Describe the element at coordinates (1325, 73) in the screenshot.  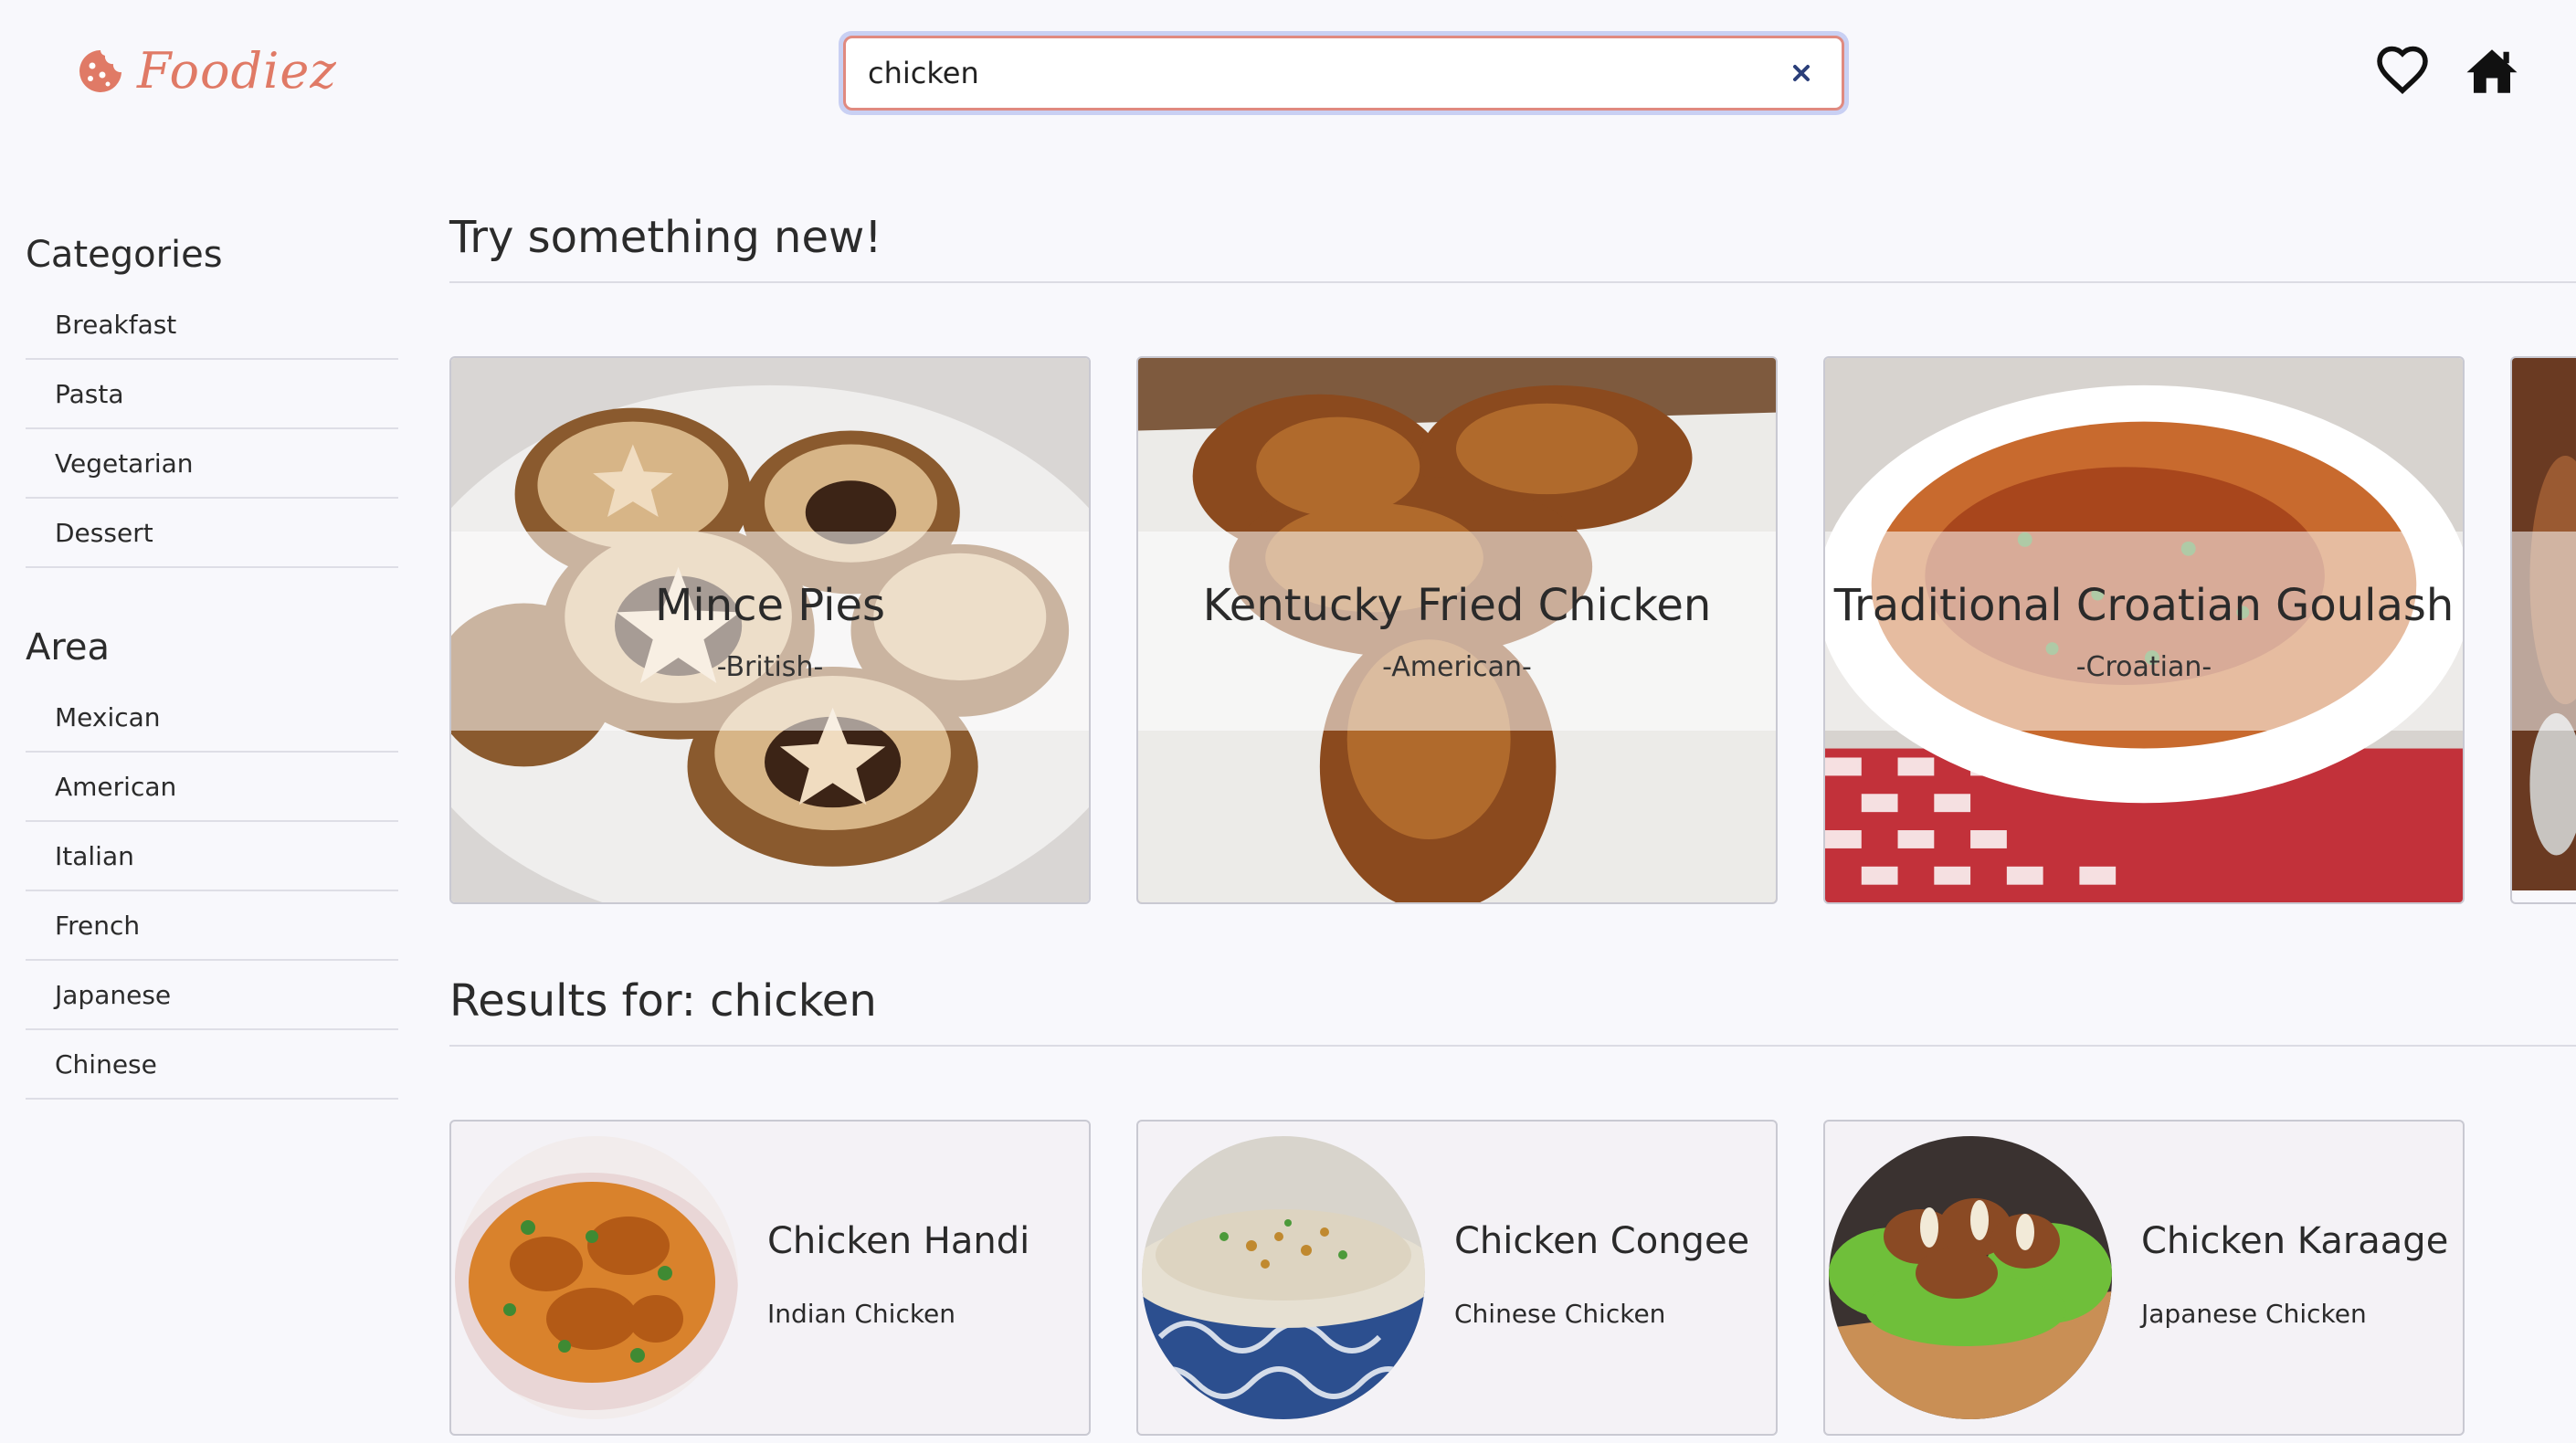
I see `search-input` at that location.